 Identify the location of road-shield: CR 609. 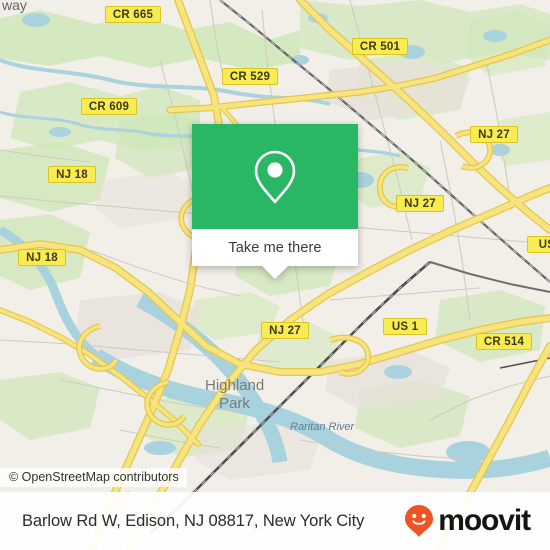
(109, 106).